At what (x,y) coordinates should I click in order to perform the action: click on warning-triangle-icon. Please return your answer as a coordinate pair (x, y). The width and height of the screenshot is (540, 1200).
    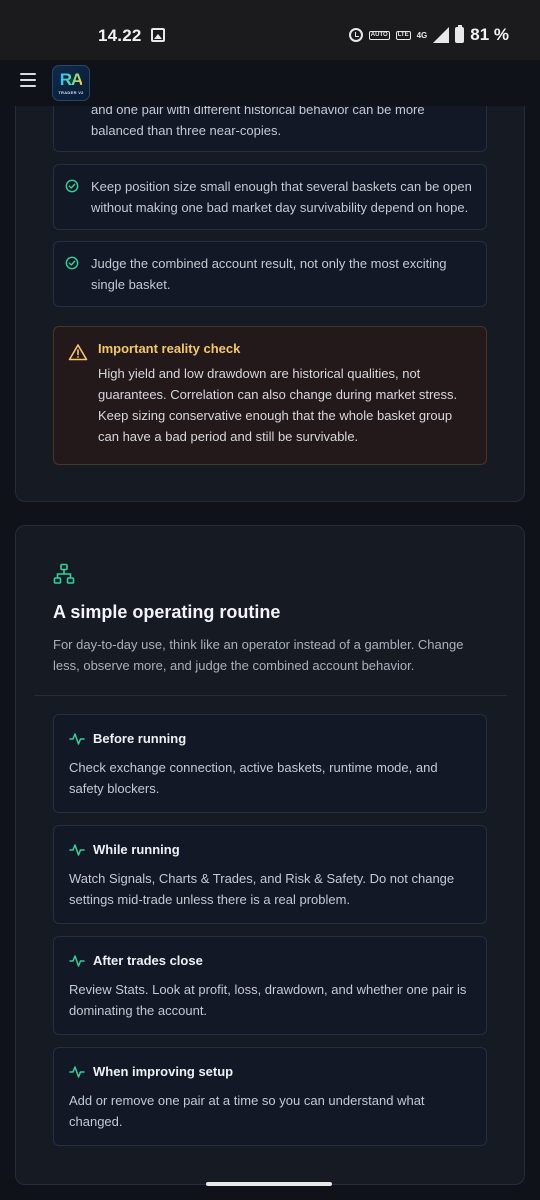
    Looking at the image, I should click on (78, 352).